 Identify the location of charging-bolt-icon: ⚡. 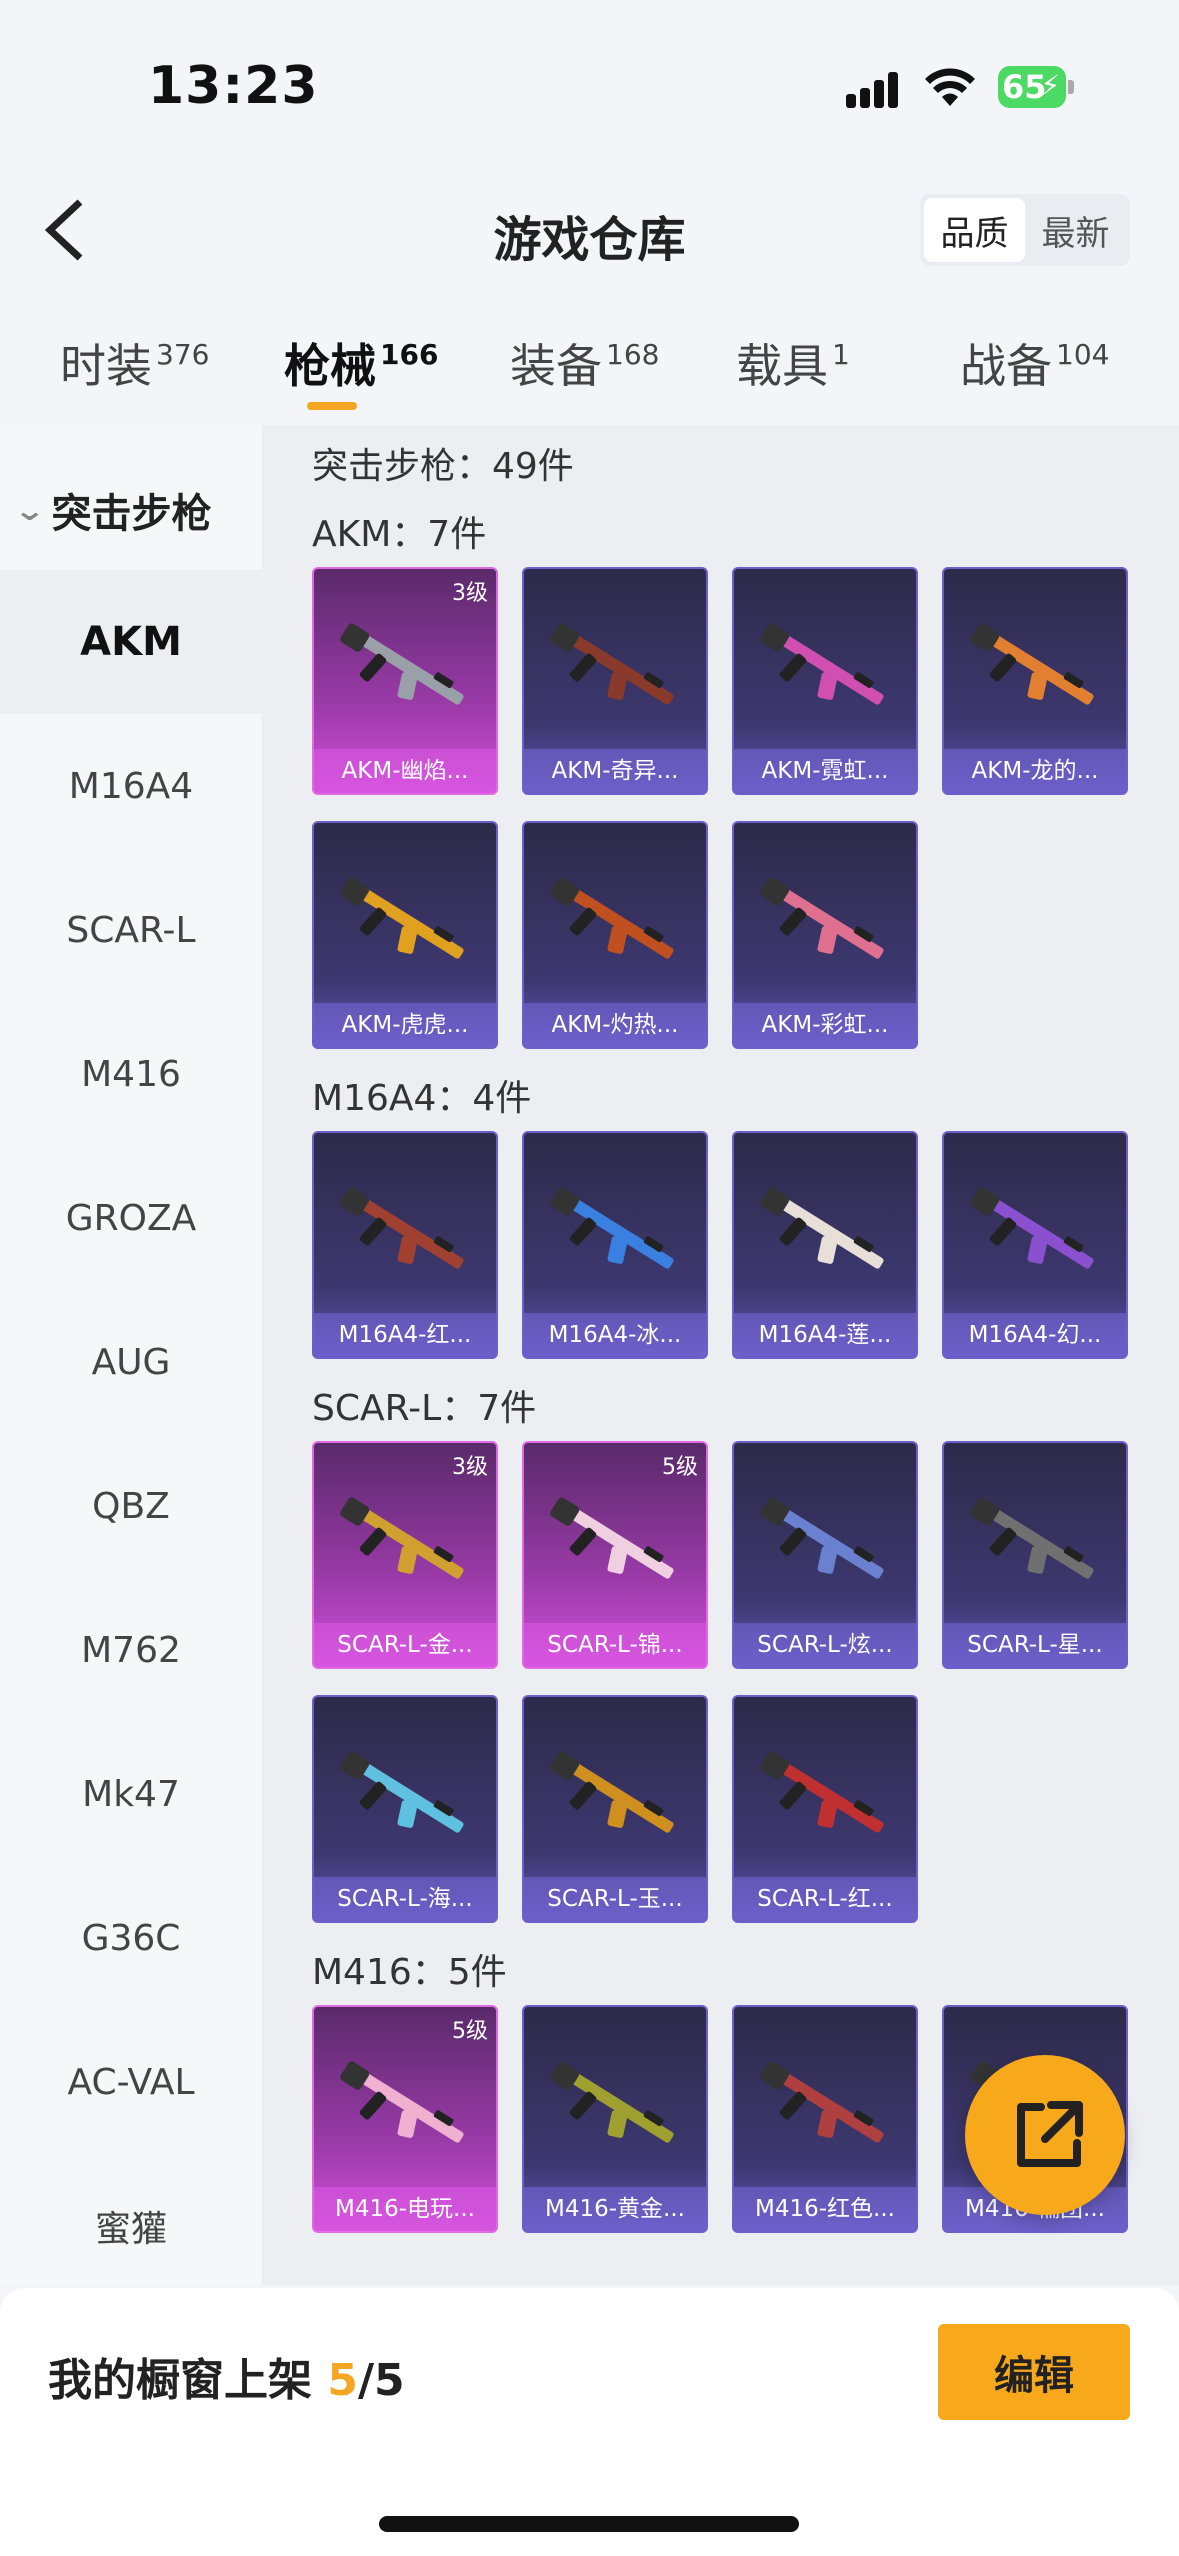
(1050, 85).